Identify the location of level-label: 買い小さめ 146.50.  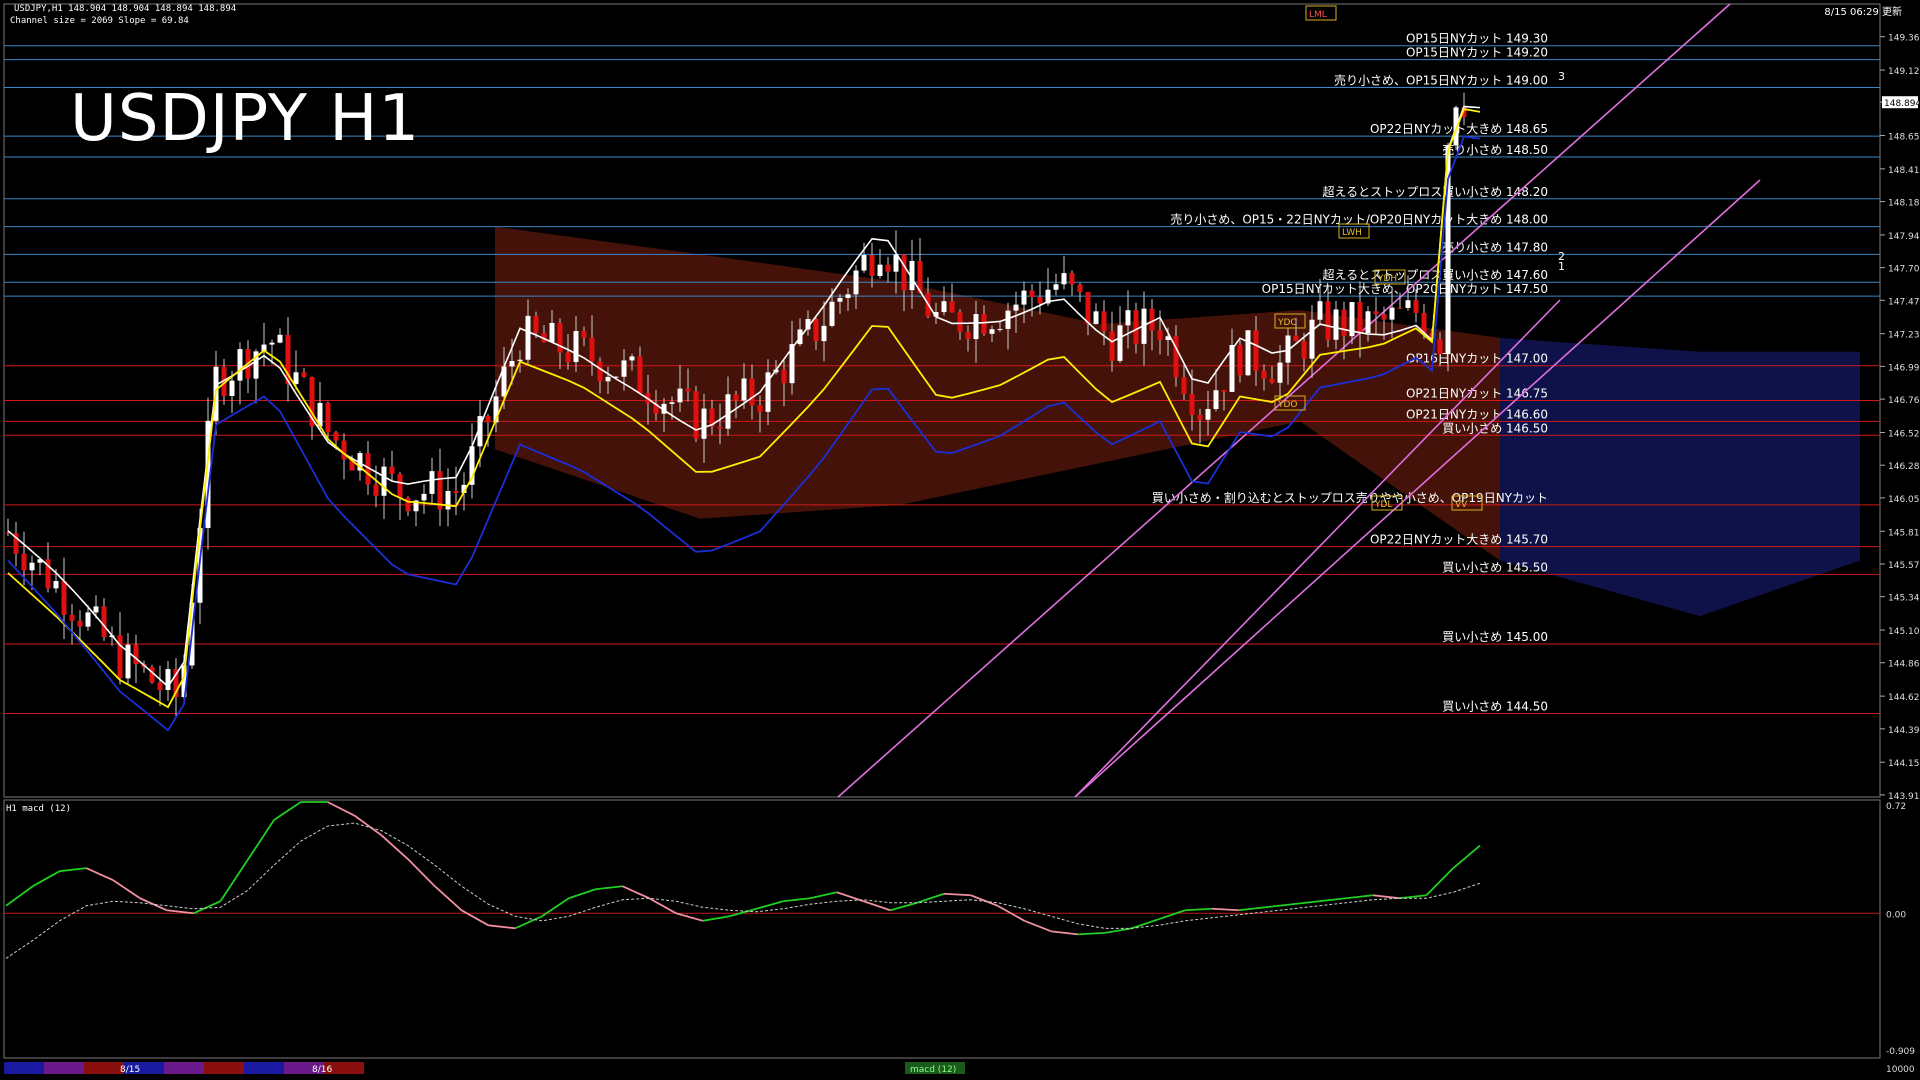
(1495, 428).